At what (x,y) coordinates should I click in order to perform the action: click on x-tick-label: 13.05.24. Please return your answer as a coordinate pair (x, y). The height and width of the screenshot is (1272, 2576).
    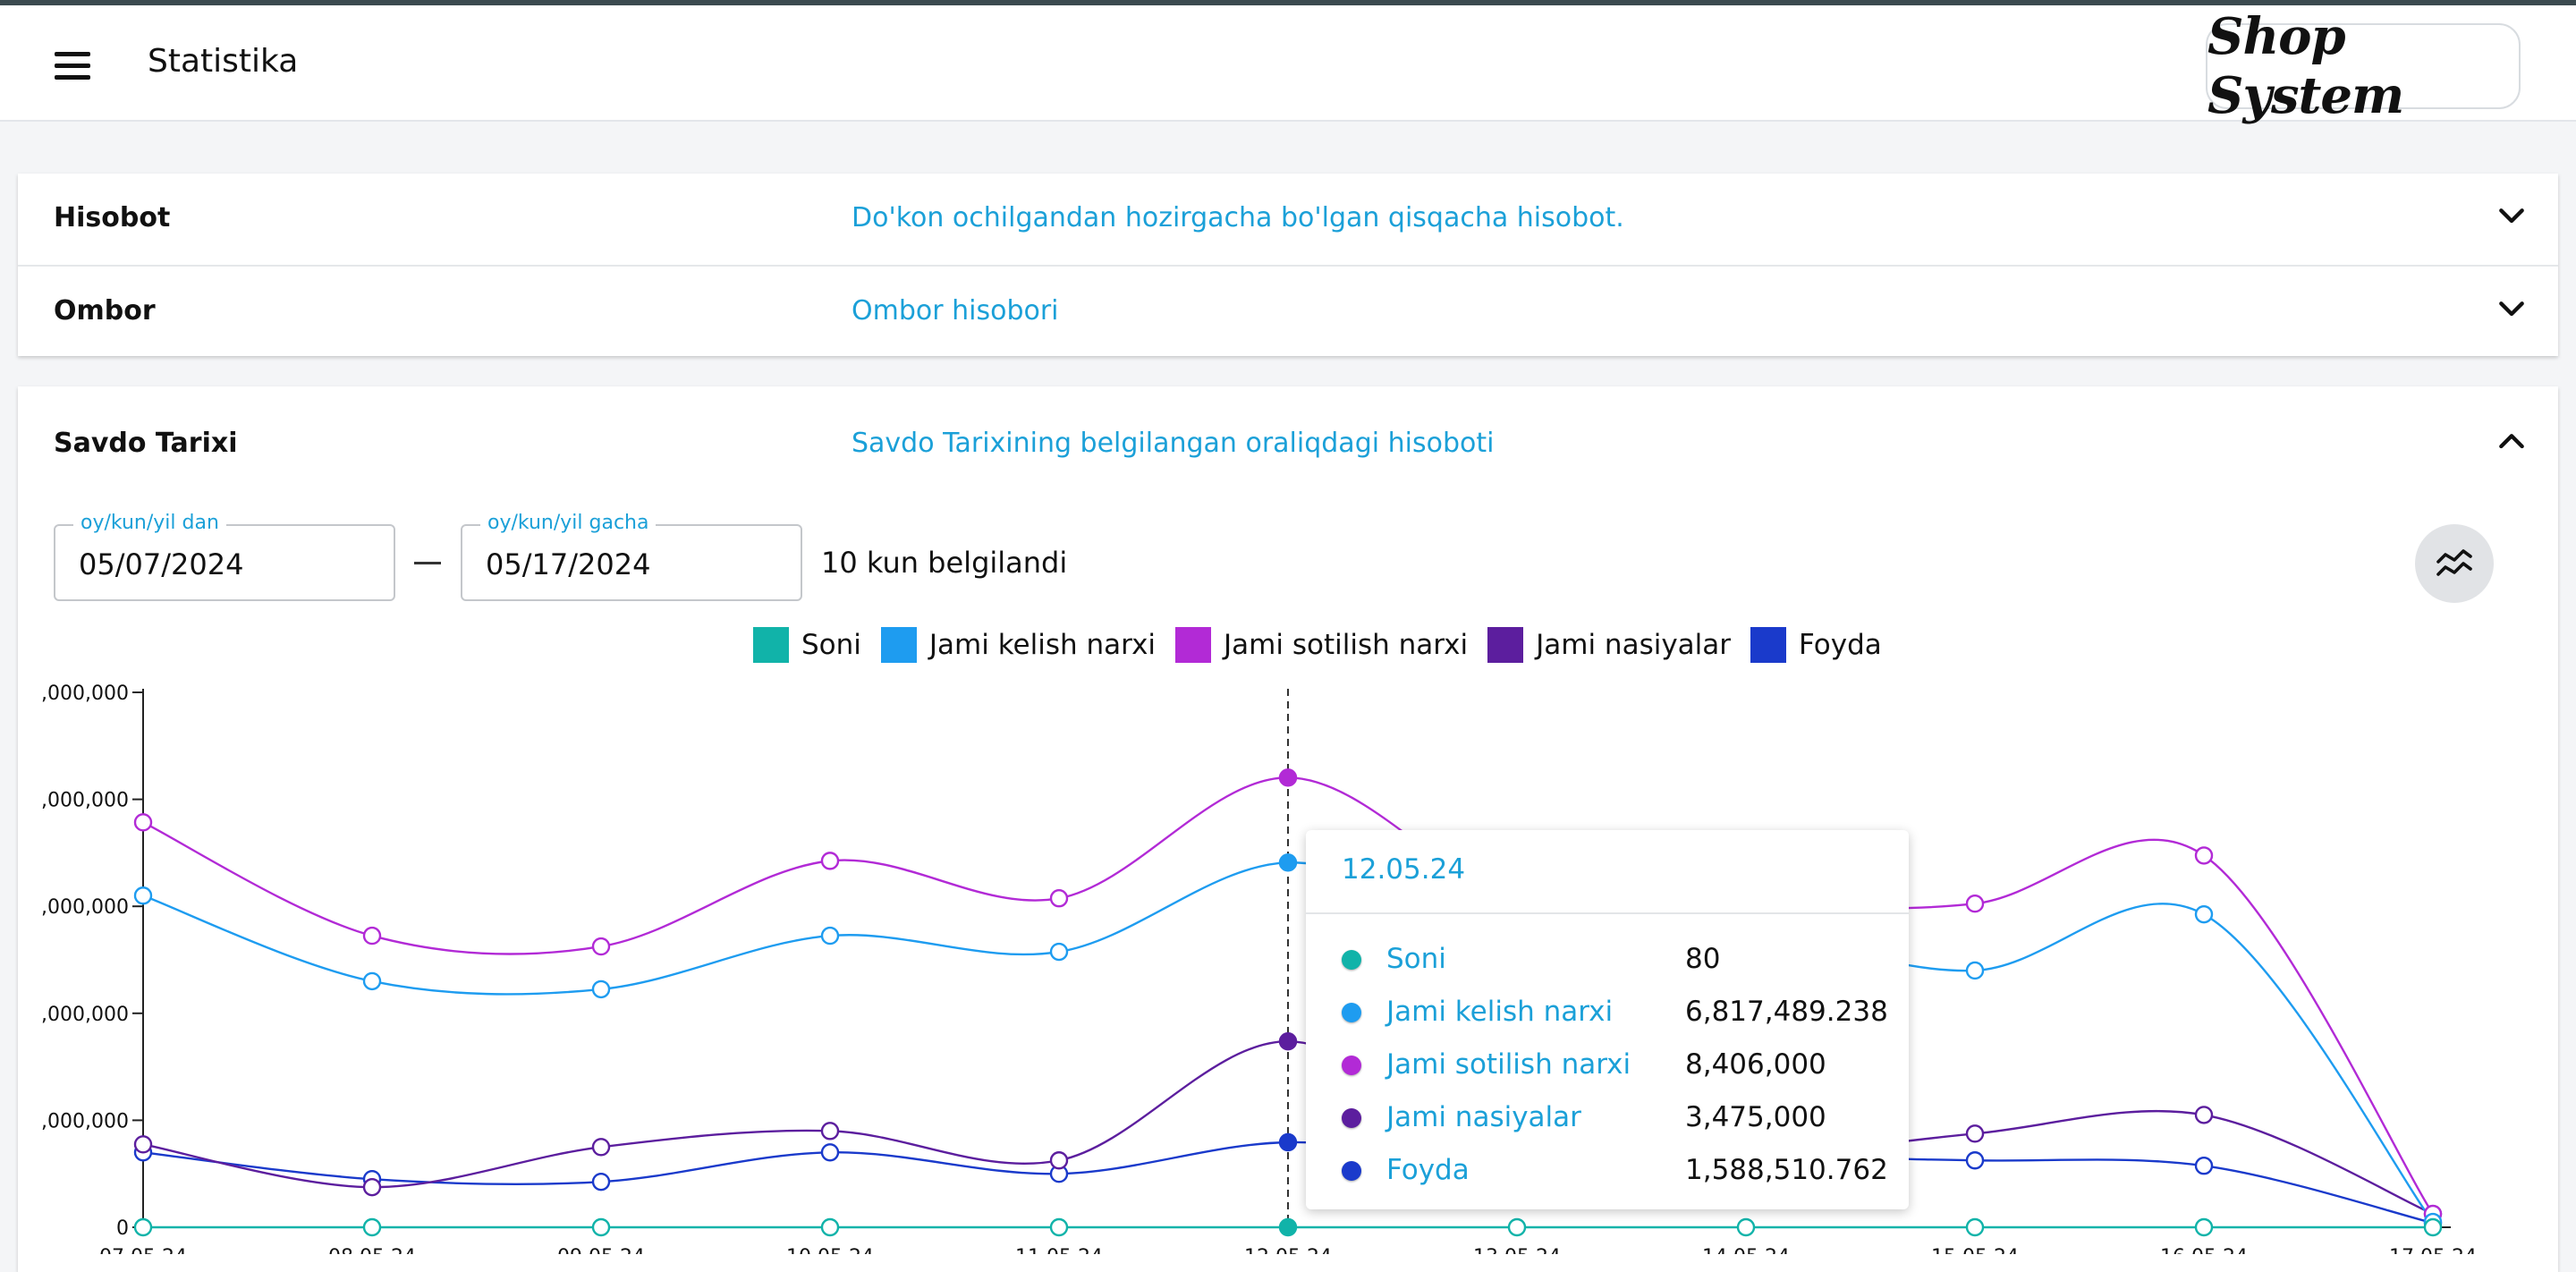
    Looking at the image, I should click on (1517, 1250).